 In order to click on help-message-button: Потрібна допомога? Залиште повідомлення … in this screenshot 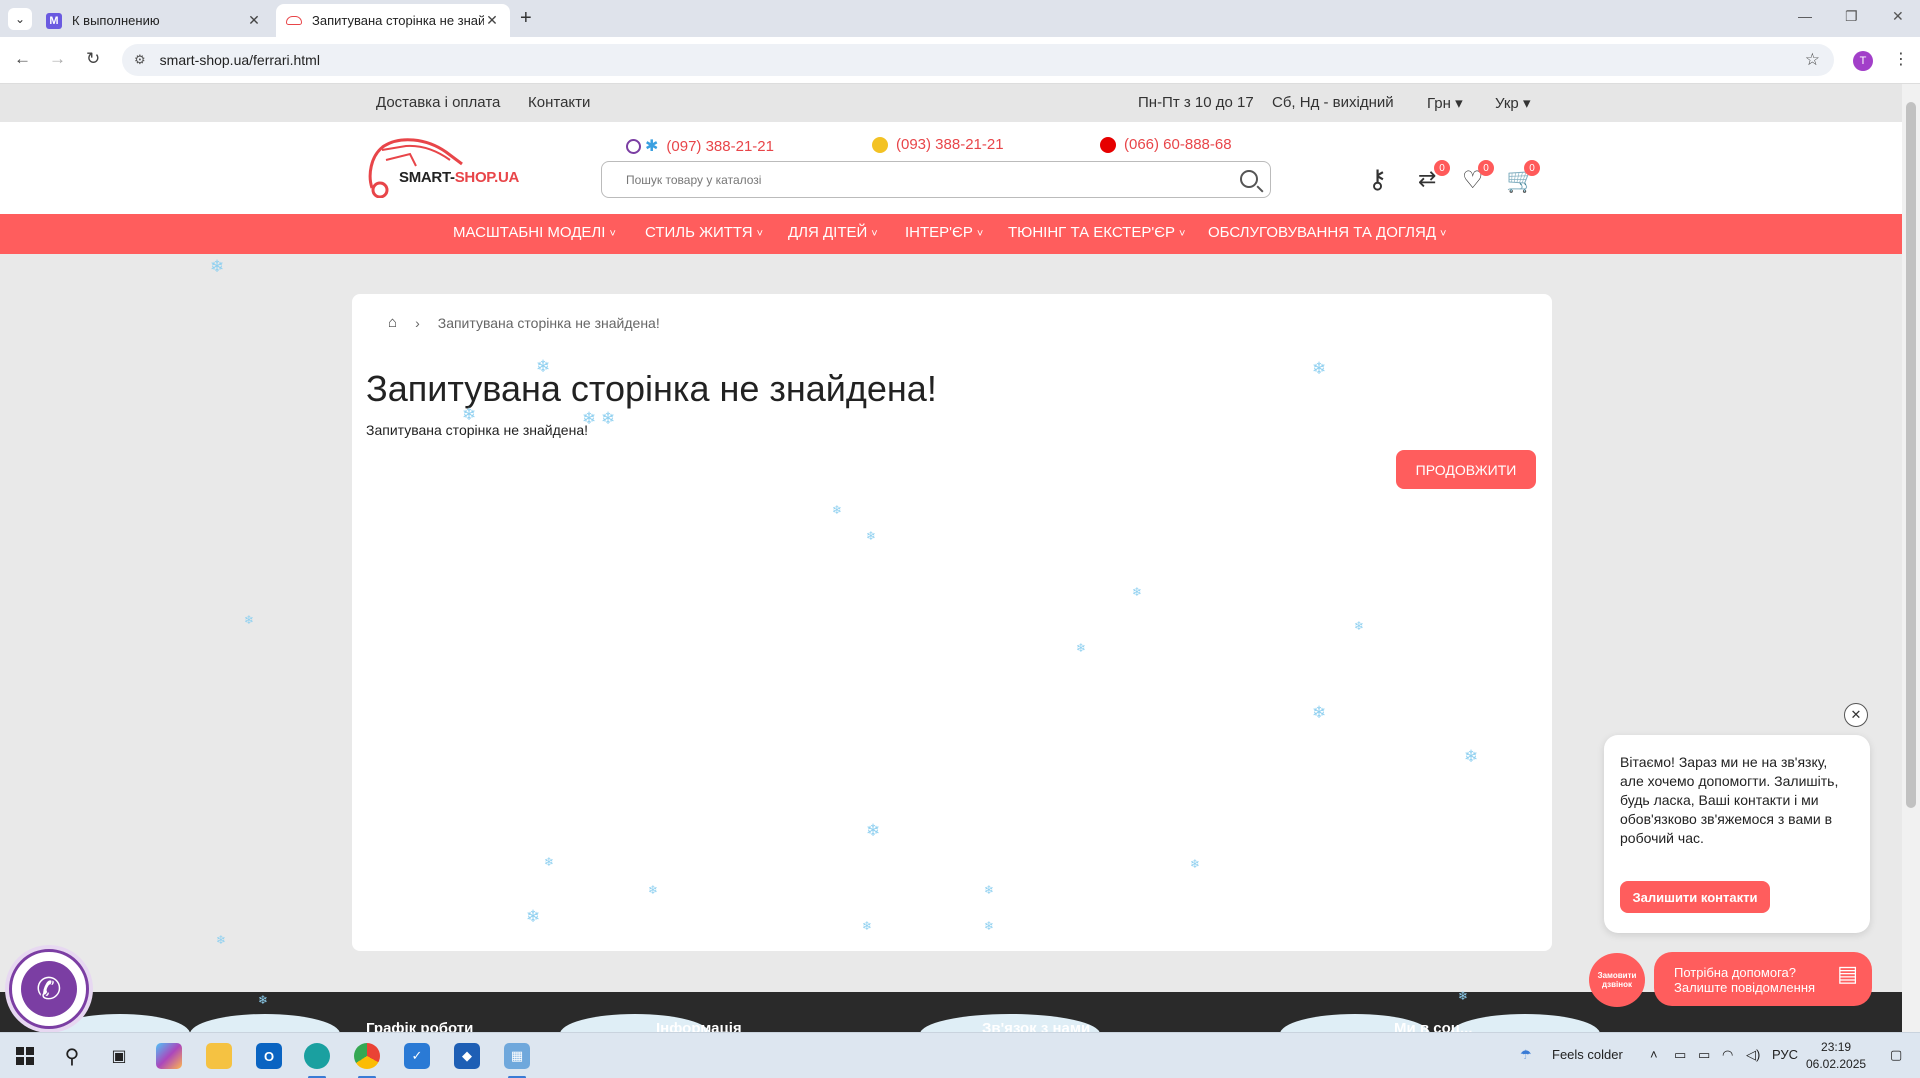, I will do `click(1763, 979)`.